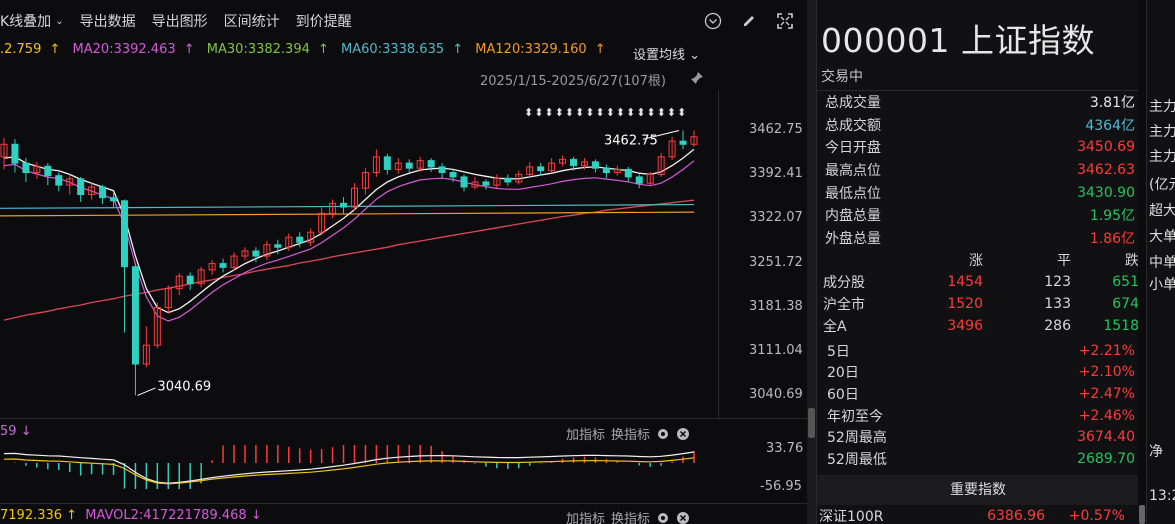 This screenshot has height=524, width=1175. What do you see at coordinates (749, 21) in the screenshot?
I see `pen-icon` at bounding box center [749, 21].